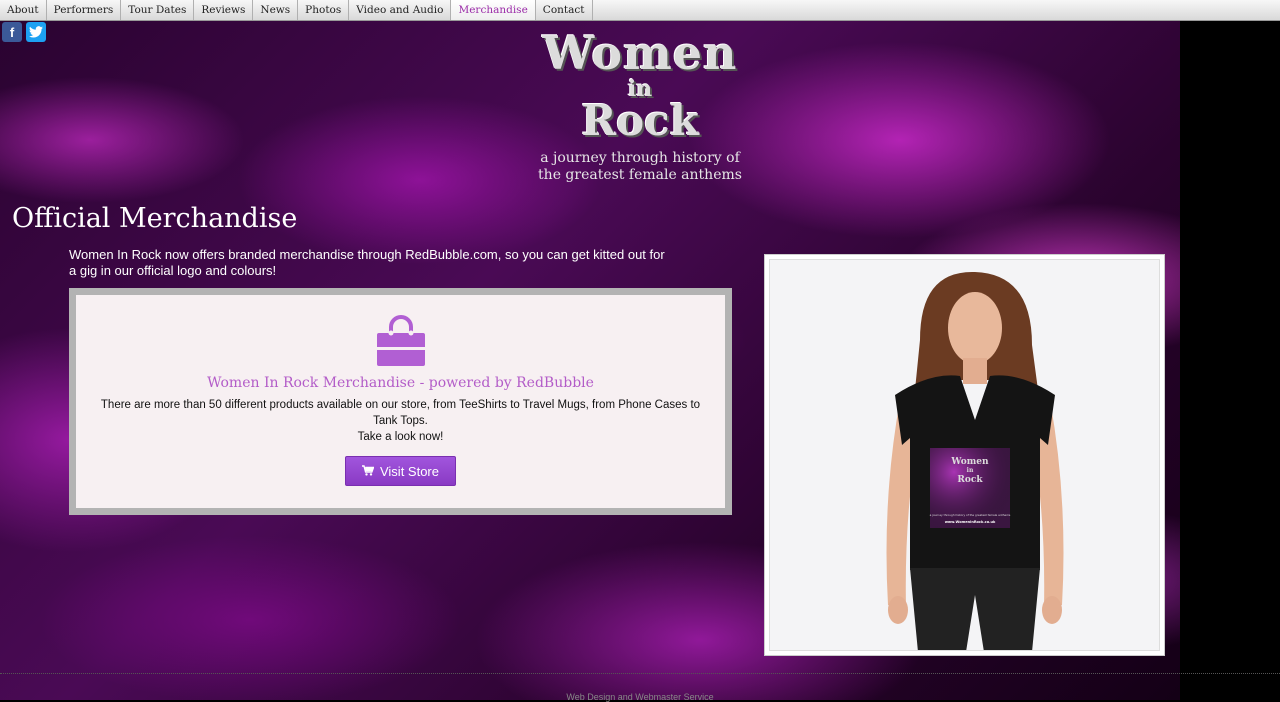 Image resolution: width=1280 pixels, height=702 pixels. I want to click on nav-about: About, so click(23, 10).